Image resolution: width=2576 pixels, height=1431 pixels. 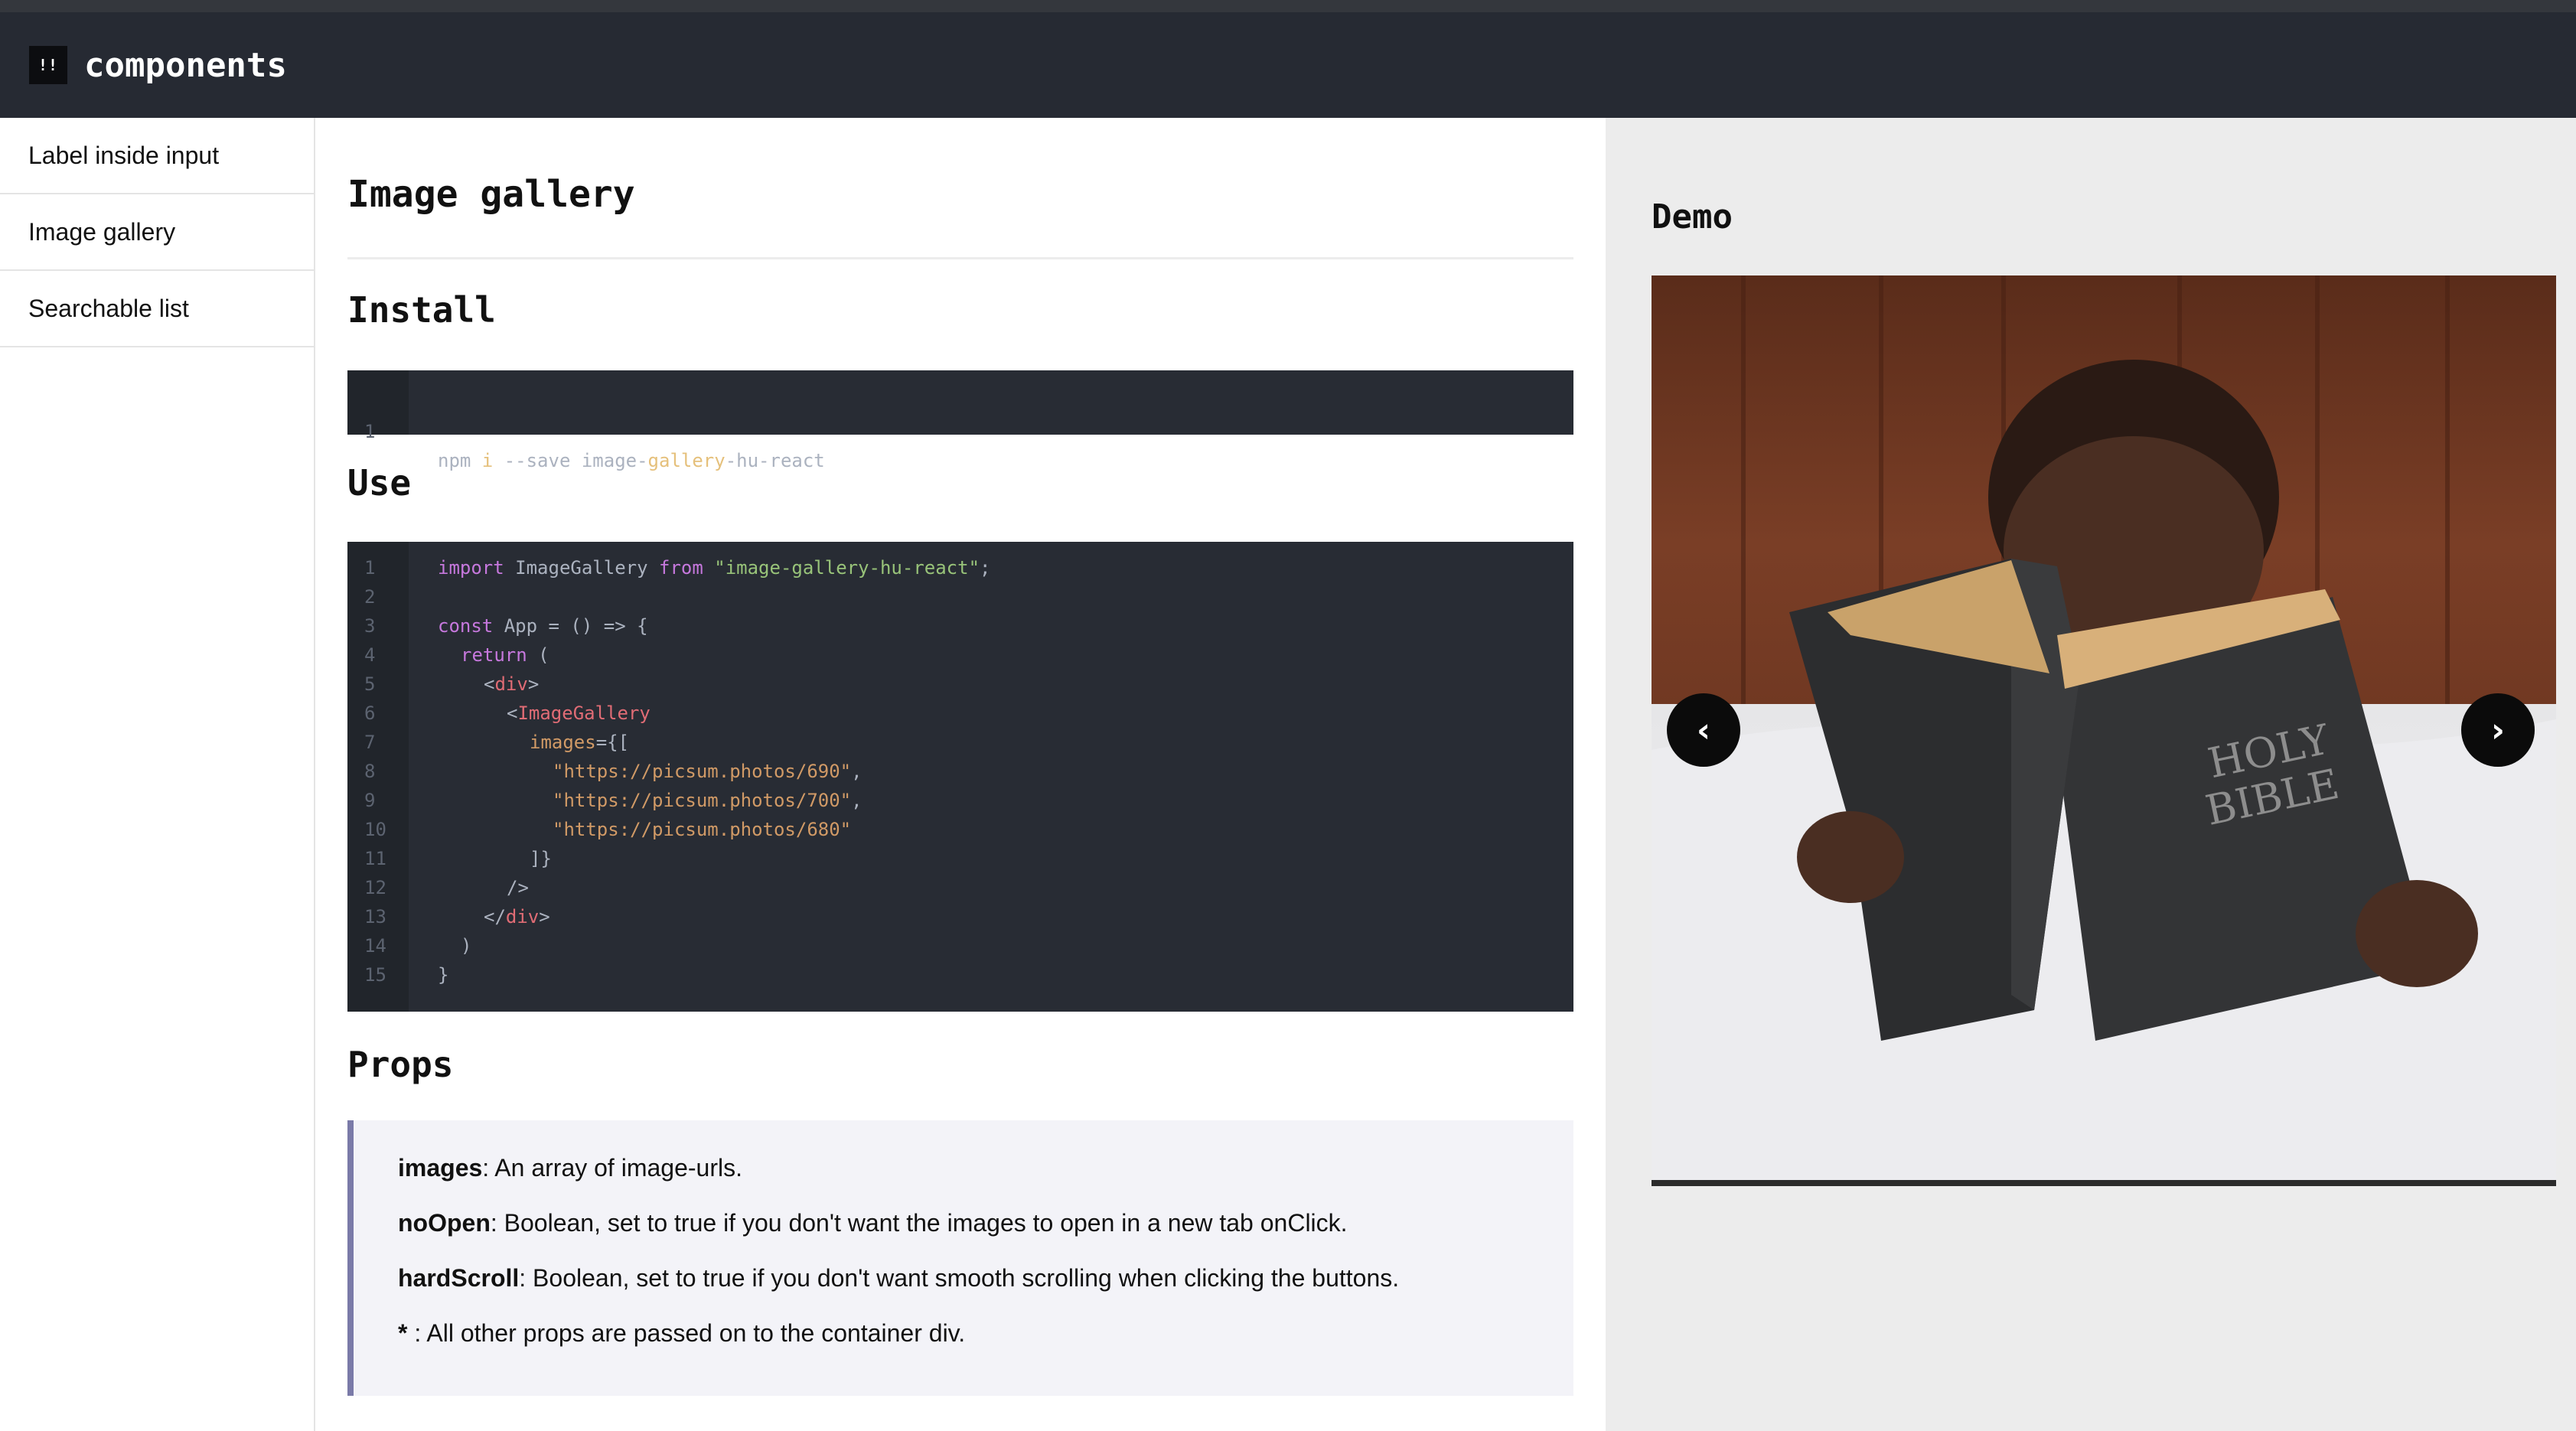 What do you see at coordinates (491, 194) in the screenshot?
I see `page-title: Image gallery` at bounding box center [491, 194].